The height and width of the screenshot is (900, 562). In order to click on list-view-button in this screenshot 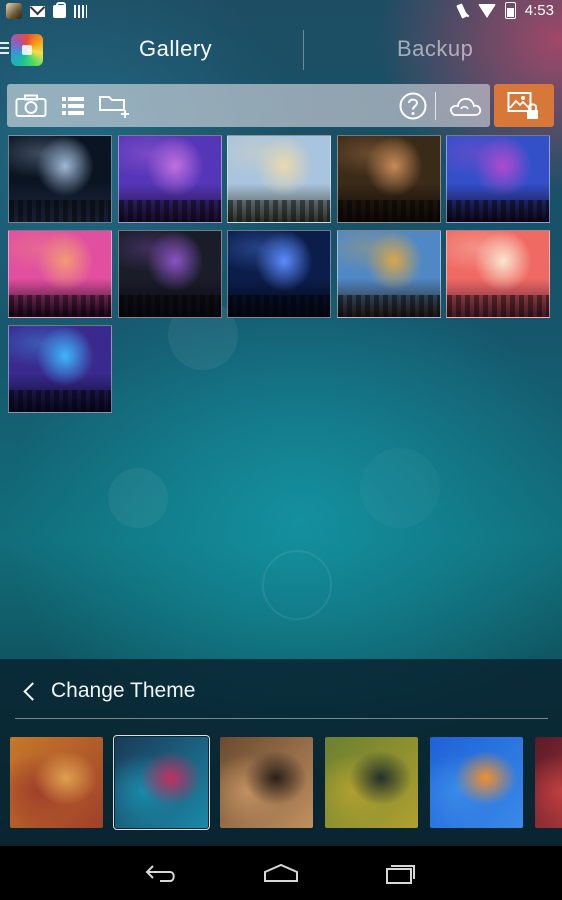, I will do `click(73, 105)`.